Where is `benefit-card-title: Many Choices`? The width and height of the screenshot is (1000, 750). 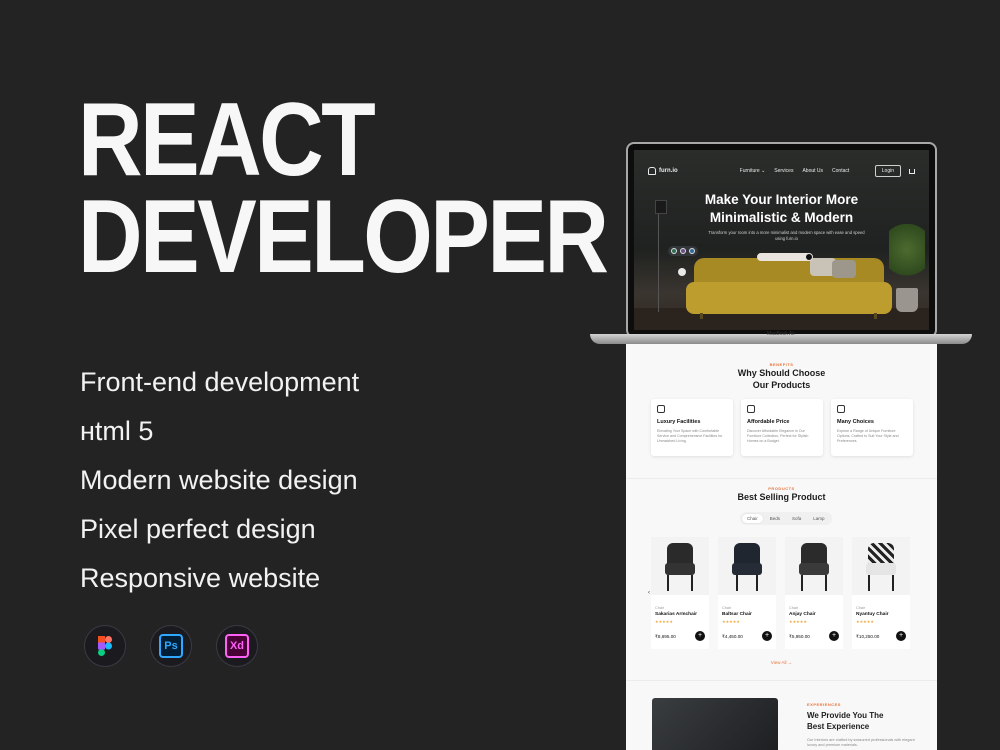
benefit-card-title: Many Choices is located at coordinates (855, 422).